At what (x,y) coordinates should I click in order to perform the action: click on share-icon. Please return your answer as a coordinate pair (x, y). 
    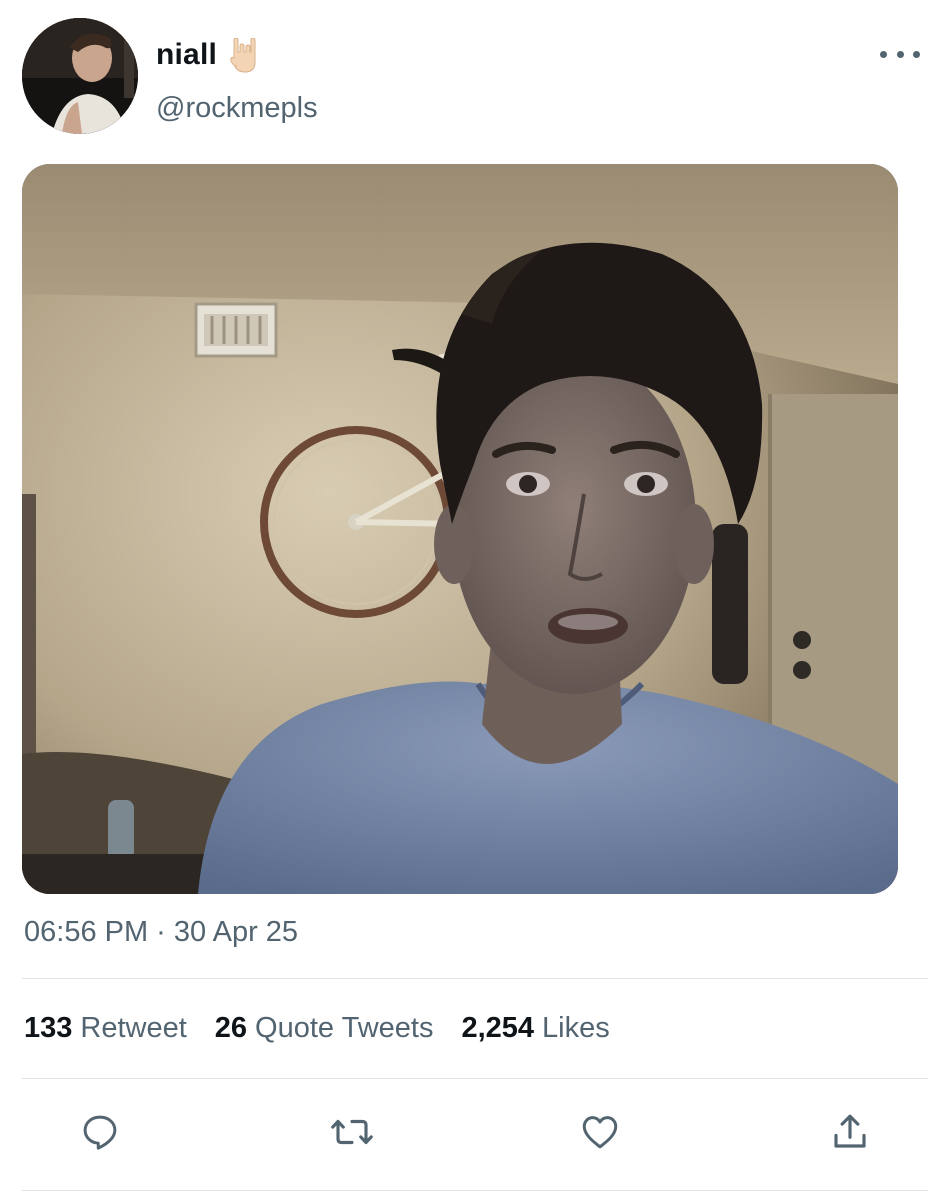
    Looking at the image, I should click on (850, 1131).